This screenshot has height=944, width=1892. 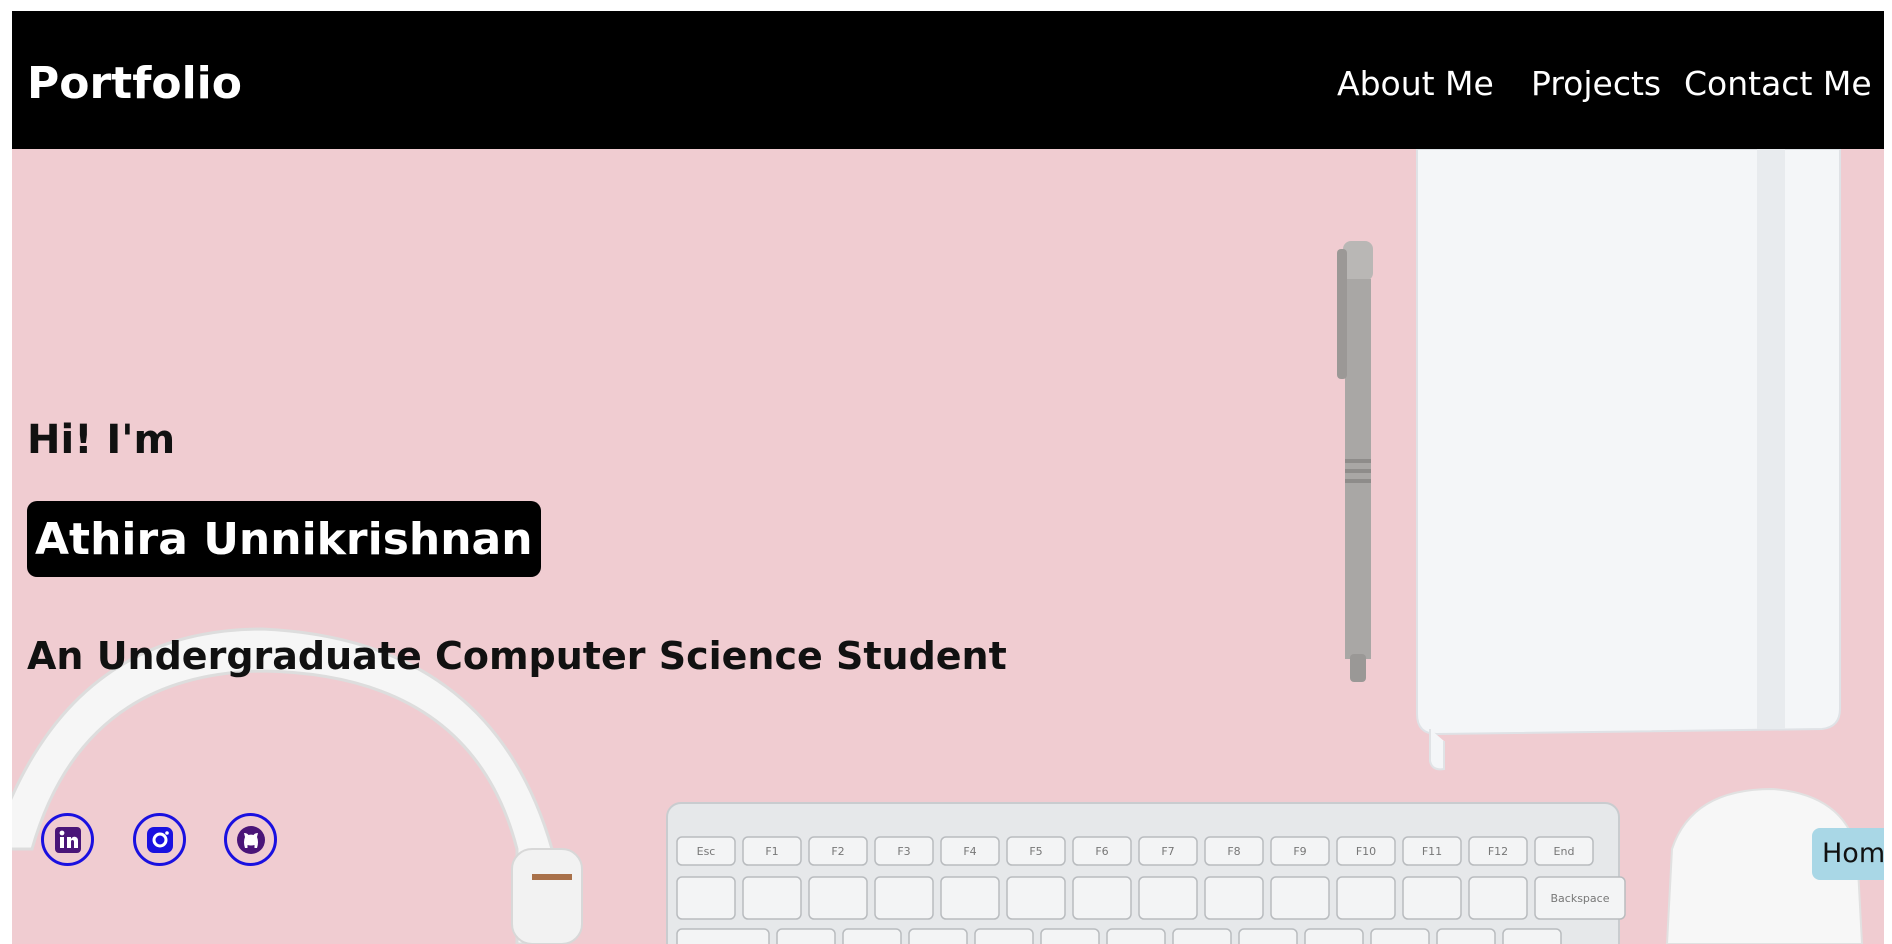 I want to click on brand-logo: Portfolio, so click(x=134, y=84).